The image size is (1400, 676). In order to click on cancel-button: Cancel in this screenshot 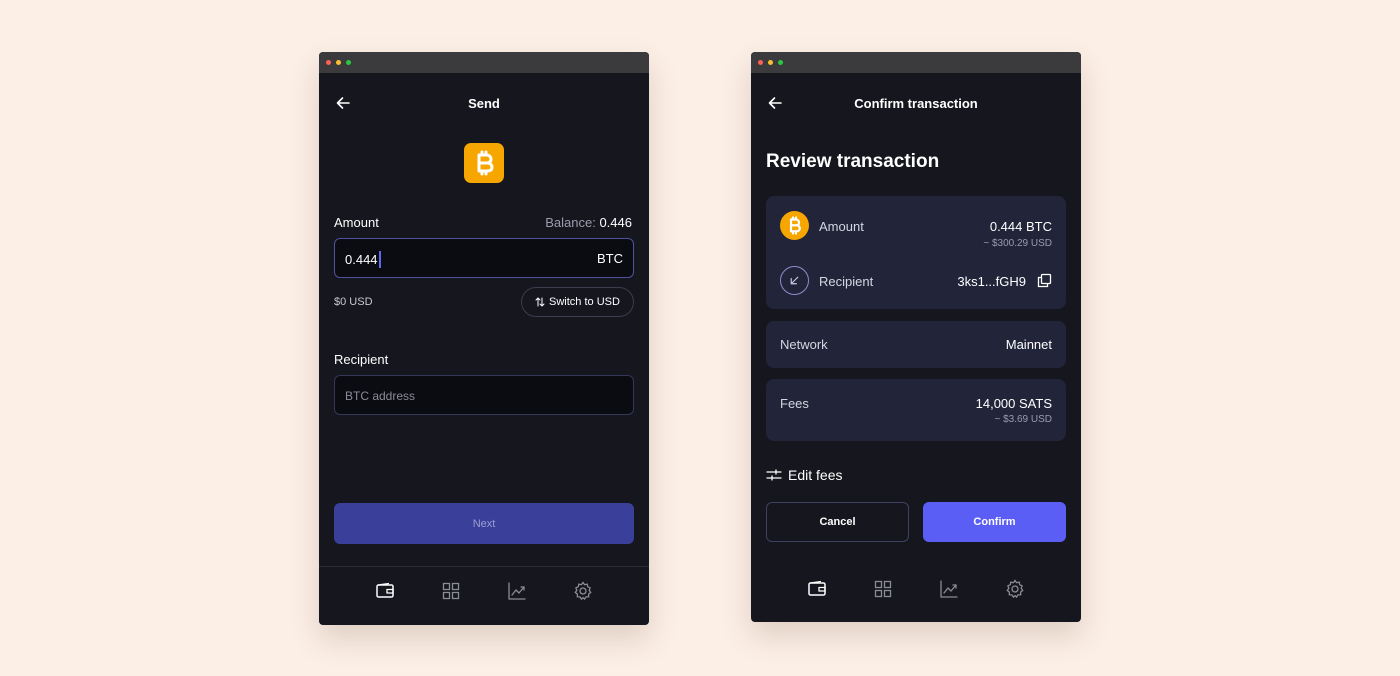, I will do `click(837, 522)`.